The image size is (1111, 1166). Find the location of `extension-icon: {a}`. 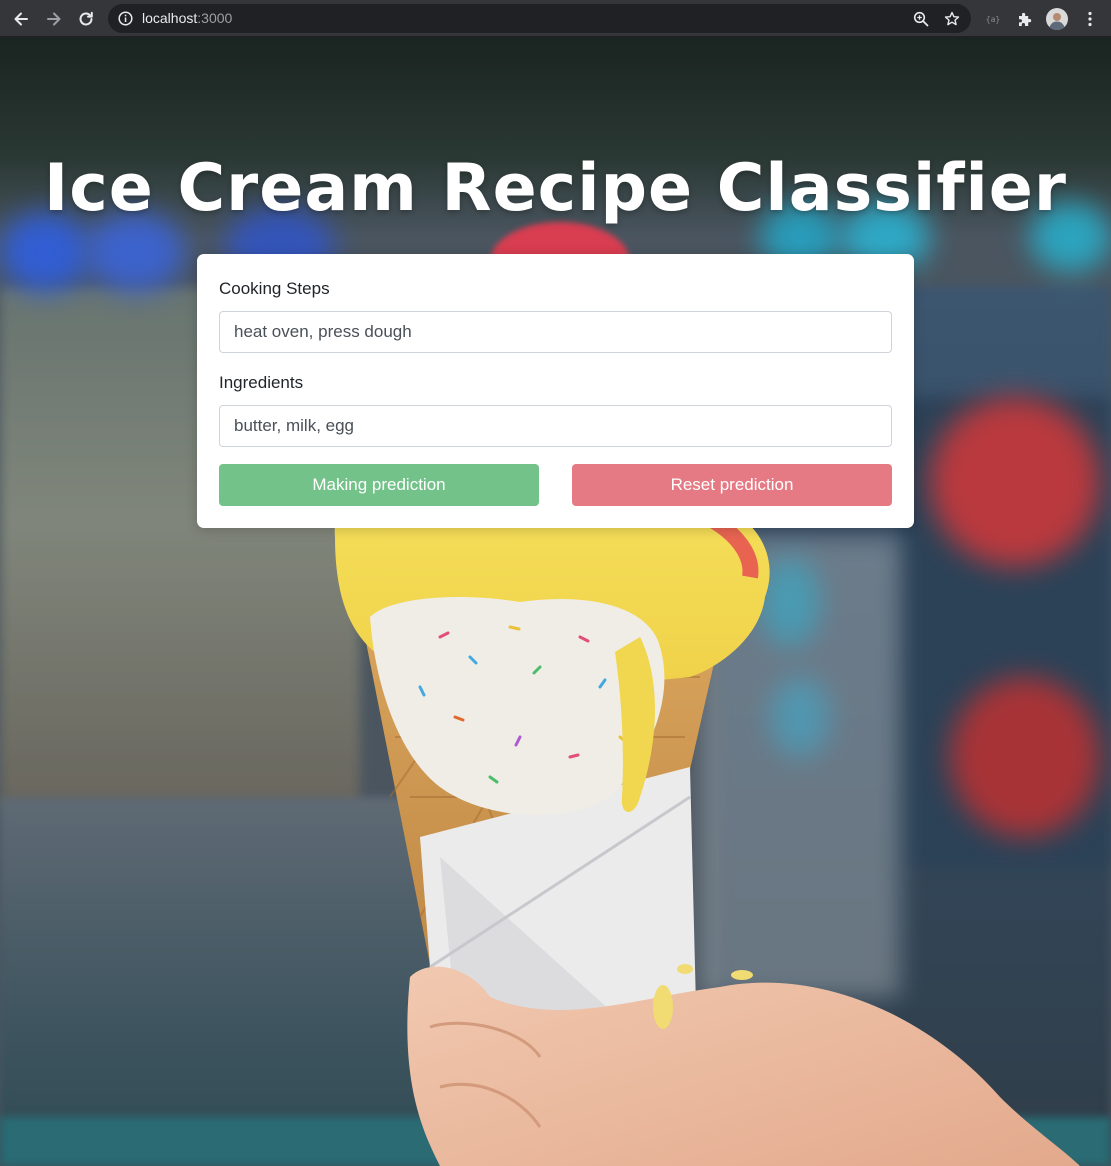

extension-icon: {a} is located at coordinates (993, 19).